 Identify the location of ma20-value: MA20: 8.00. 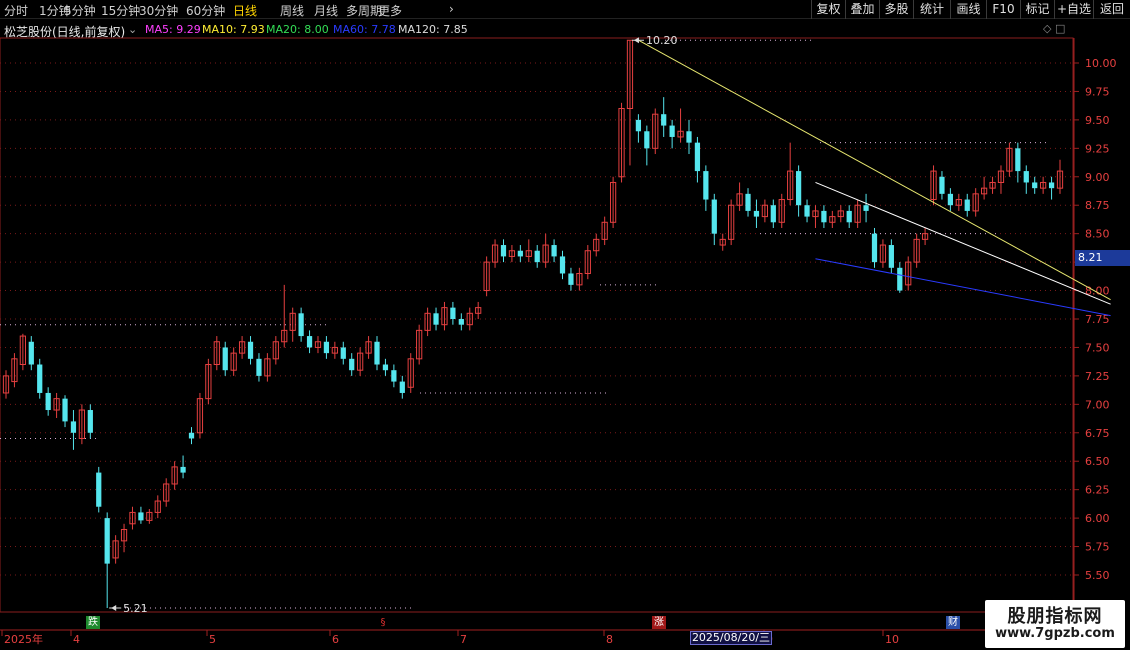
(297, 29).